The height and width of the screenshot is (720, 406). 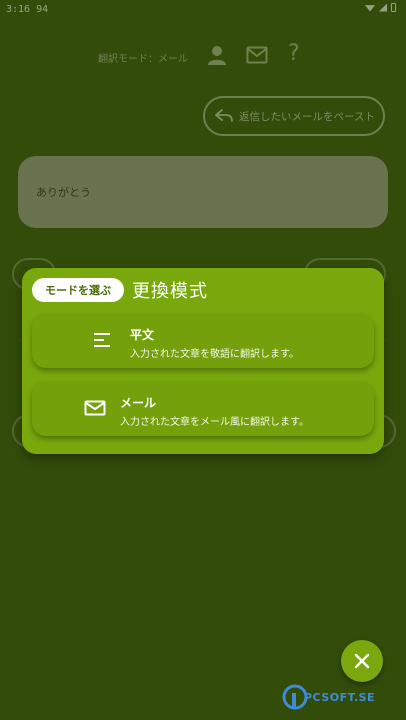 What do you see at coordinates (142, 335) in the screenshot?
I see `option-title: 平文` at bounding box center [142, 335].